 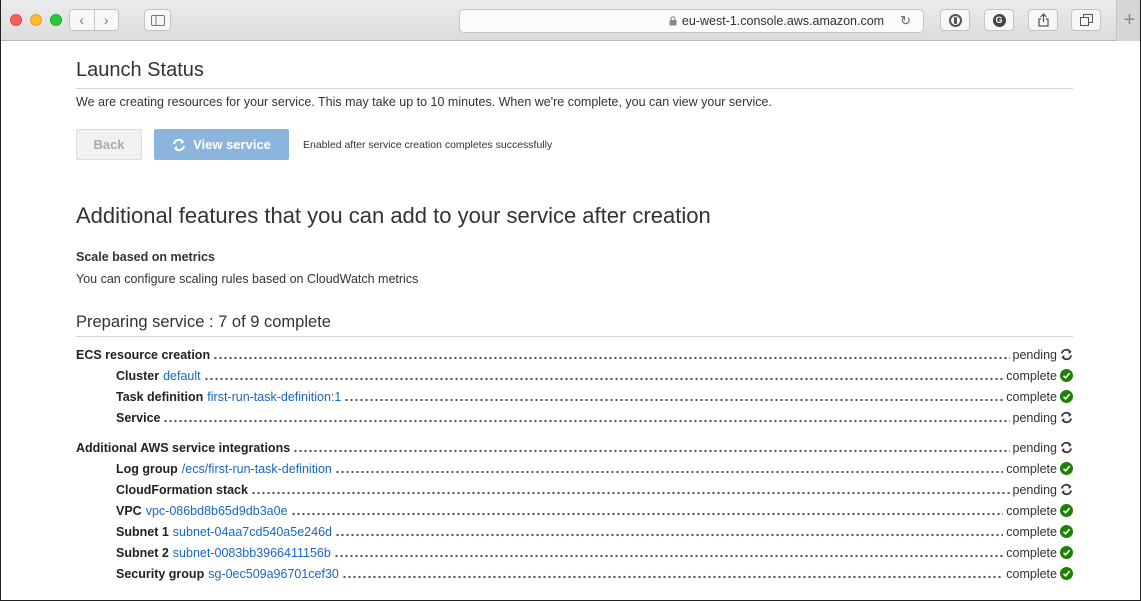 I want to click on forward-nav-button: ›, so click(x=106, y=20).